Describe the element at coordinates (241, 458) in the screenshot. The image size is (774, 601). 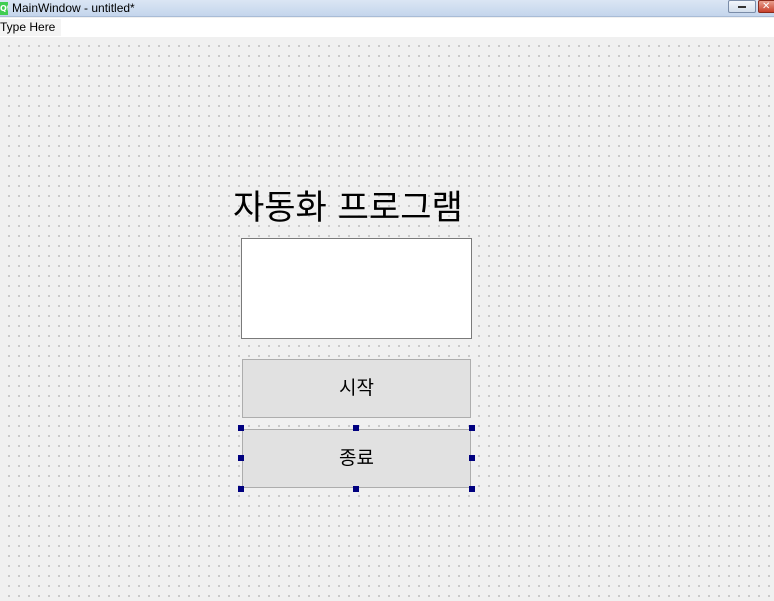
I see `selection-handle-middle-left` at that location.